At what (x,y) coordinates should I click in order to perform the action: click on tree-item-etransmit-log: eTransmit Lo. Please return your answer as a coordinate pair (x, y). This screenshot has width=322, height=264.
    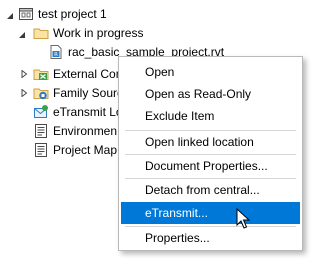
    Looking at the image, I should click on (78, 112).